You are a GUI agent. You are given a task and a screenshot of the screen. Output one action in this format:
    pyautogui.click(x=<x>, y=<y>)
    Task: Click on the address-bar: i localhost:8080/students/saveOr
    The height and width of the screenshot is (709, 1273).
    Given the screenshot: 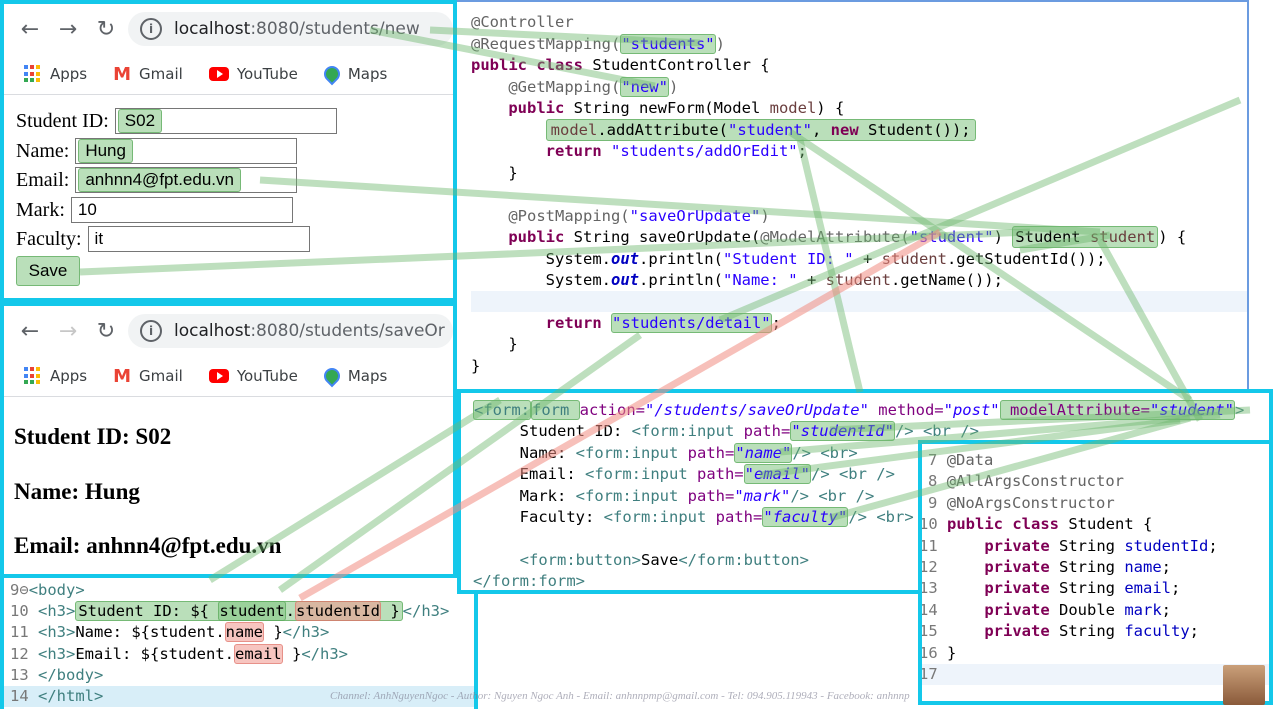 What is the action you would take?
    pyautogui.click(x=290, y=331)
    